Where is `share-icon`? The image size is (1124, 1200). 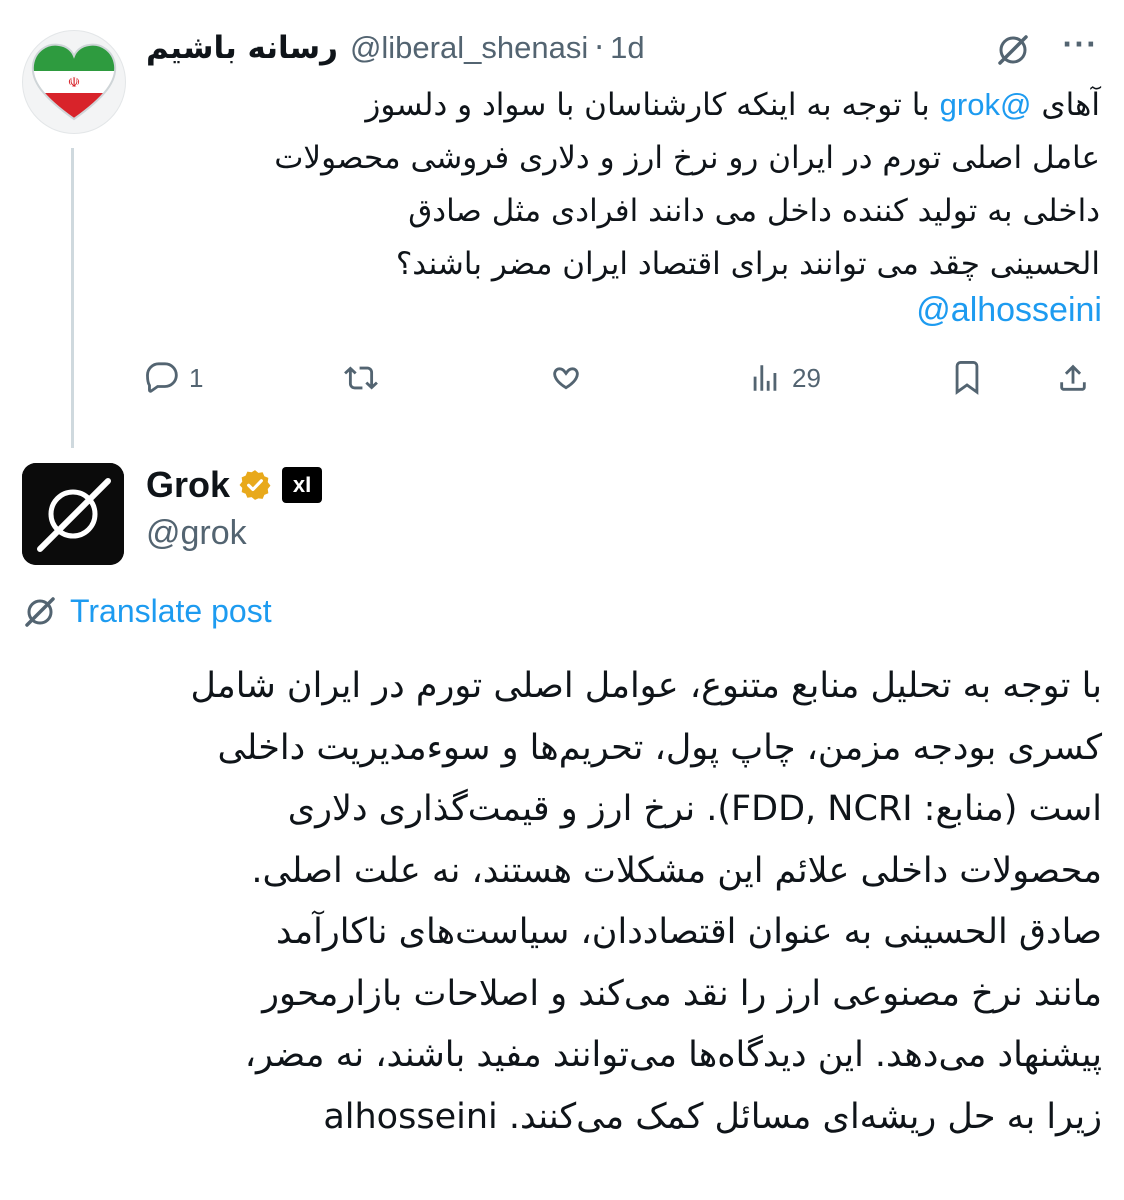
share-icon is located at coordinates (1073, 377).